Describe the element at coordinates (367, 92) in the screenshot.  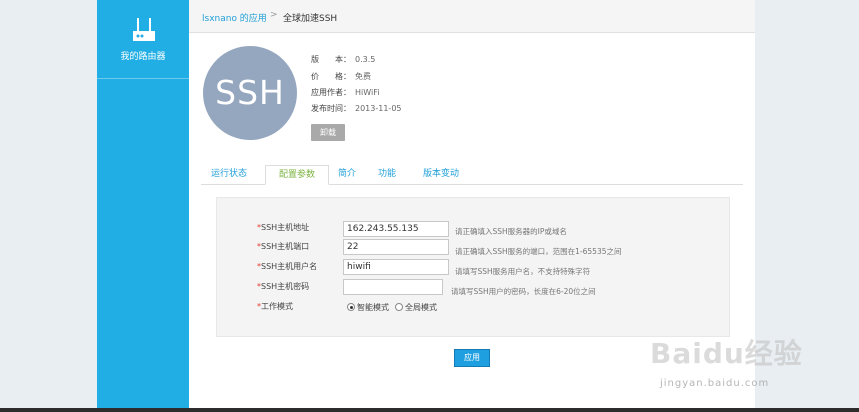
I see `author-value: HiWiFi` at that location.